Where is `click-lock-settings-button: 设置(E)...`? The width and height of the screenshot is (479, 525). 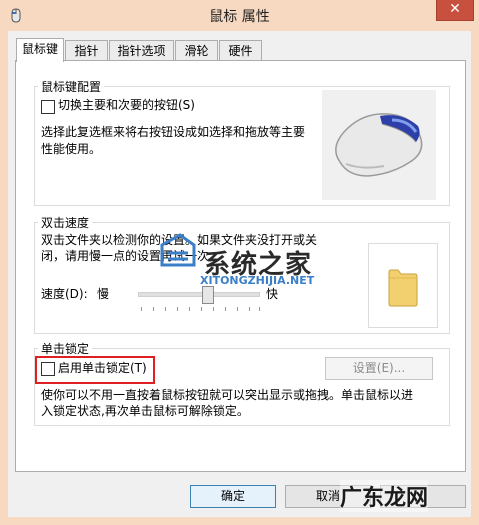
click-lock-settings-button: 设置(E)... is located at coordinates (379, 368).